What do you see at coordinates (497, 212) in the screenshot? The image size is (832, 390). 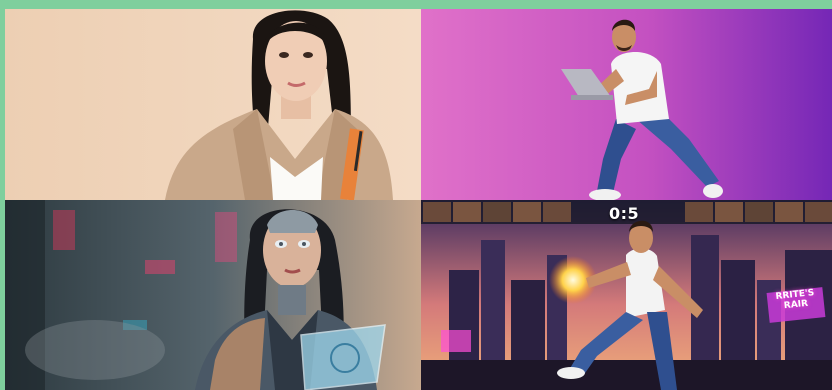 I see `fighter-portraits-left` at bounding box center [497, 212].